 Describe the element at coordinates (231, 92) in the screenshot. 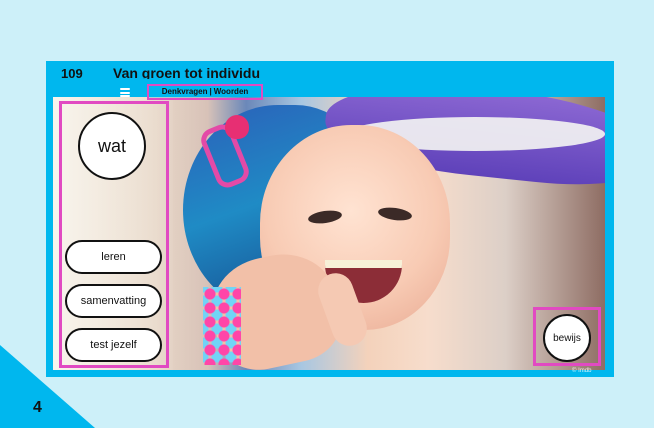

I see `nav-link-woorden: Woorden` at that location.